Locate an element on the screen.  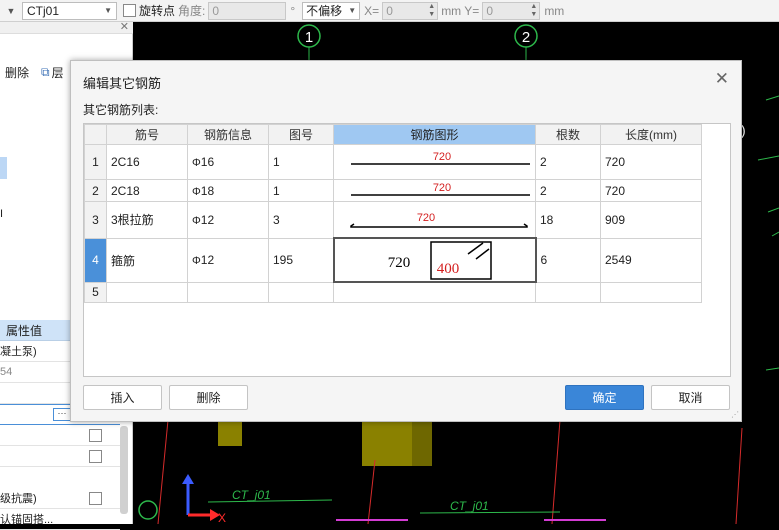
table-header-row: 筋号 钢筋信息 图号 钢筋图形 根数 长度(mm) is located at coordinates (393, 134).